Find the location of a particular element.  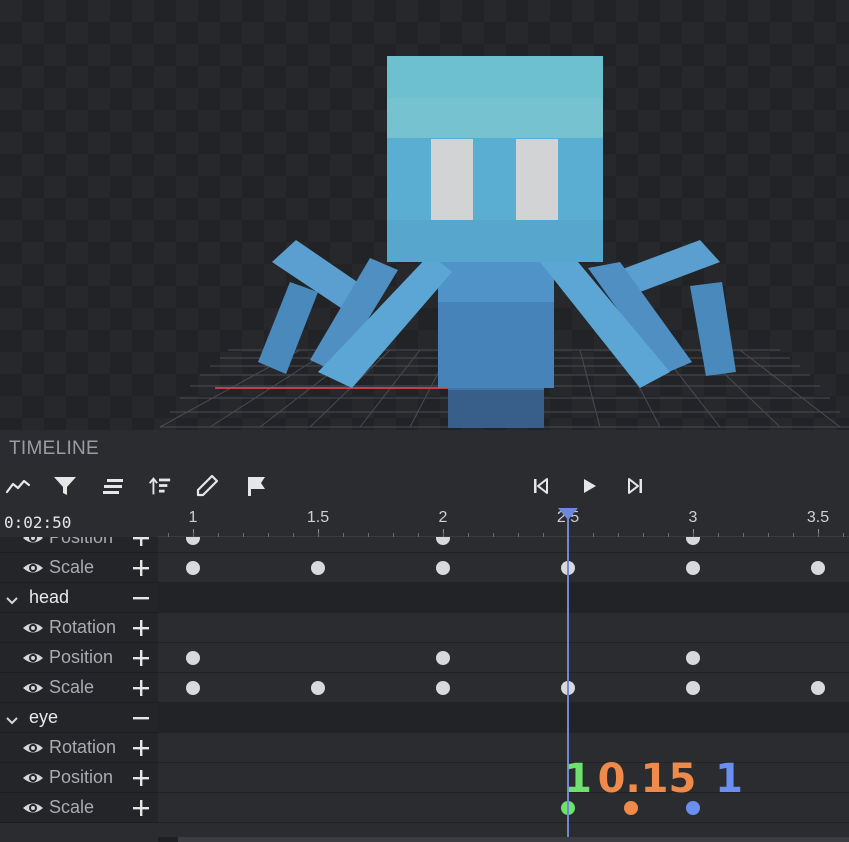

horizontal-scrollbar is located at coordinates (503, 839).